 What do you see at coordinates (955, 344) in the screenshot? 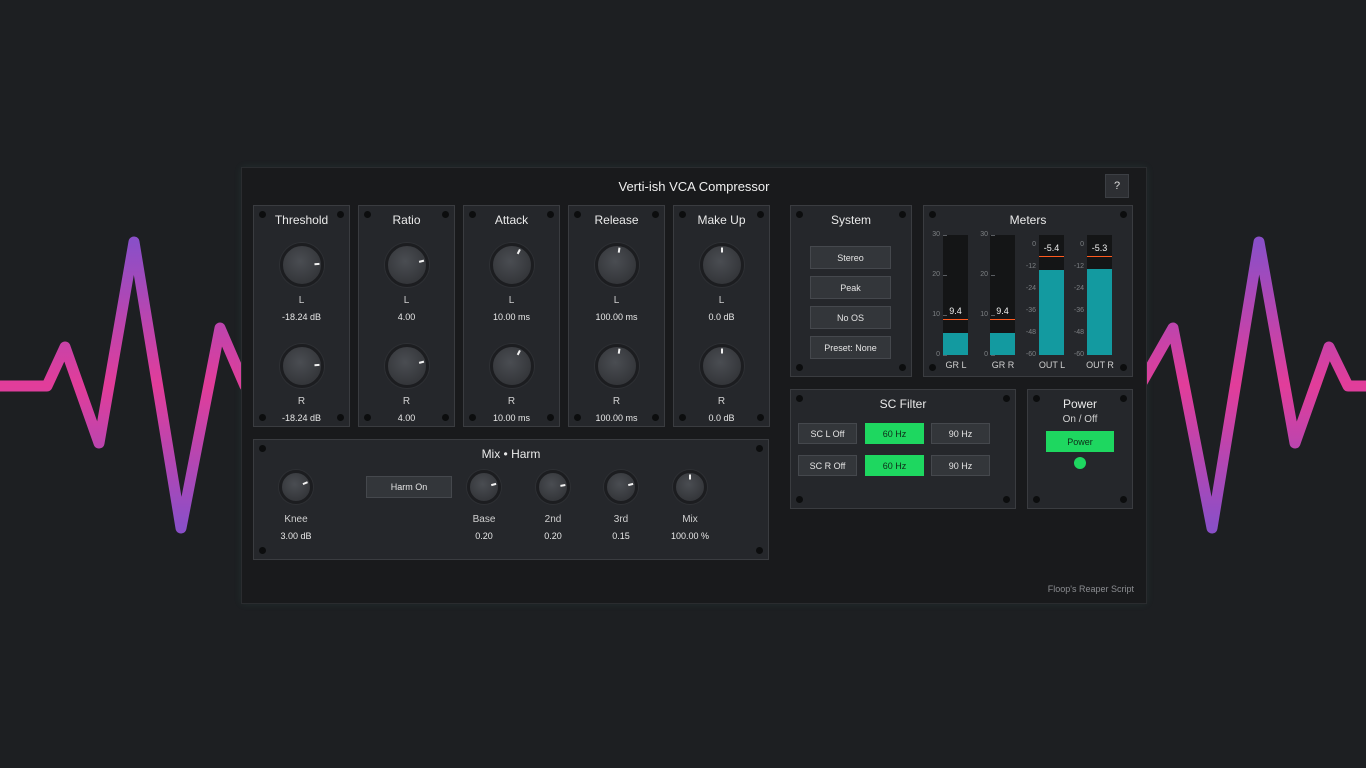
I see `gr-l-meter-fill` at bounding box center [955, 344].